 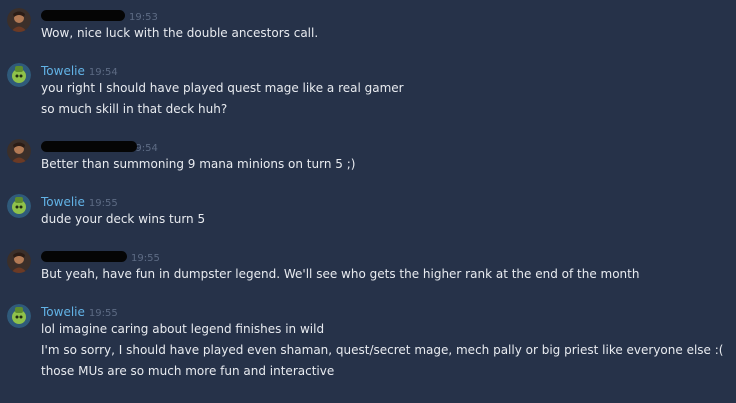 I want to click on message-time: 19:54, so click(x=103, y=72).